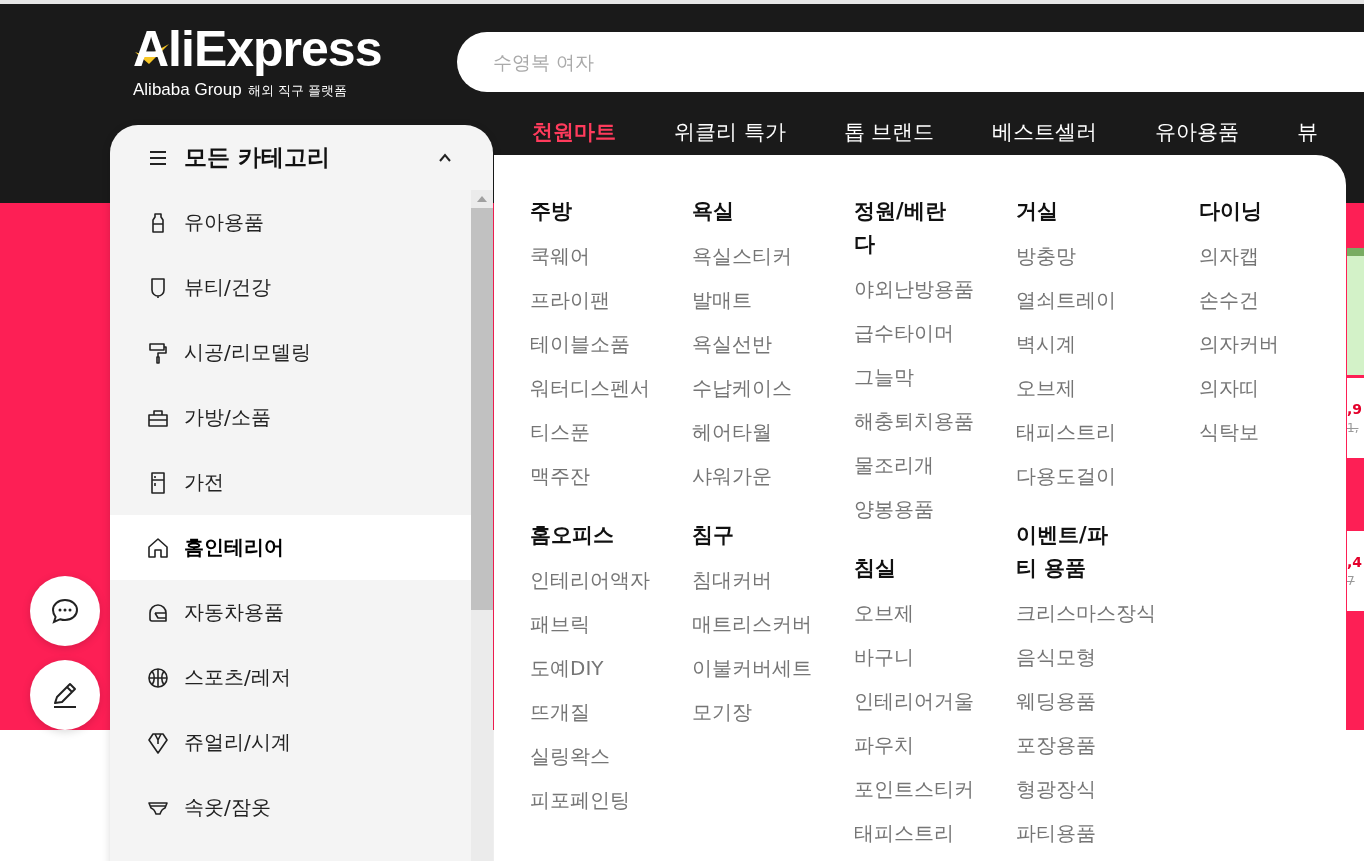 This screenshot has width=1364, height=861. I want to click on submenu-link: 침대커버, so click(773, 580).